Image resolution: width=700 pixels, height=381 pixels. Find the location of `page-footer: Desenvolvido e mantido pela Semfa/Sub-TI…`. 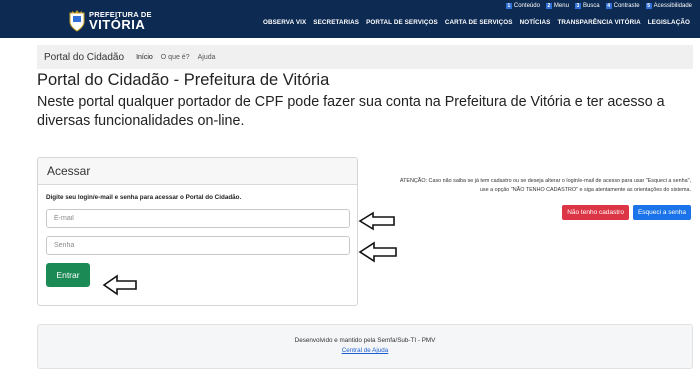

page-footer: Desenvolvido e mantido pela Semfa/Sub-TI… is located at coordinates (365, 346).